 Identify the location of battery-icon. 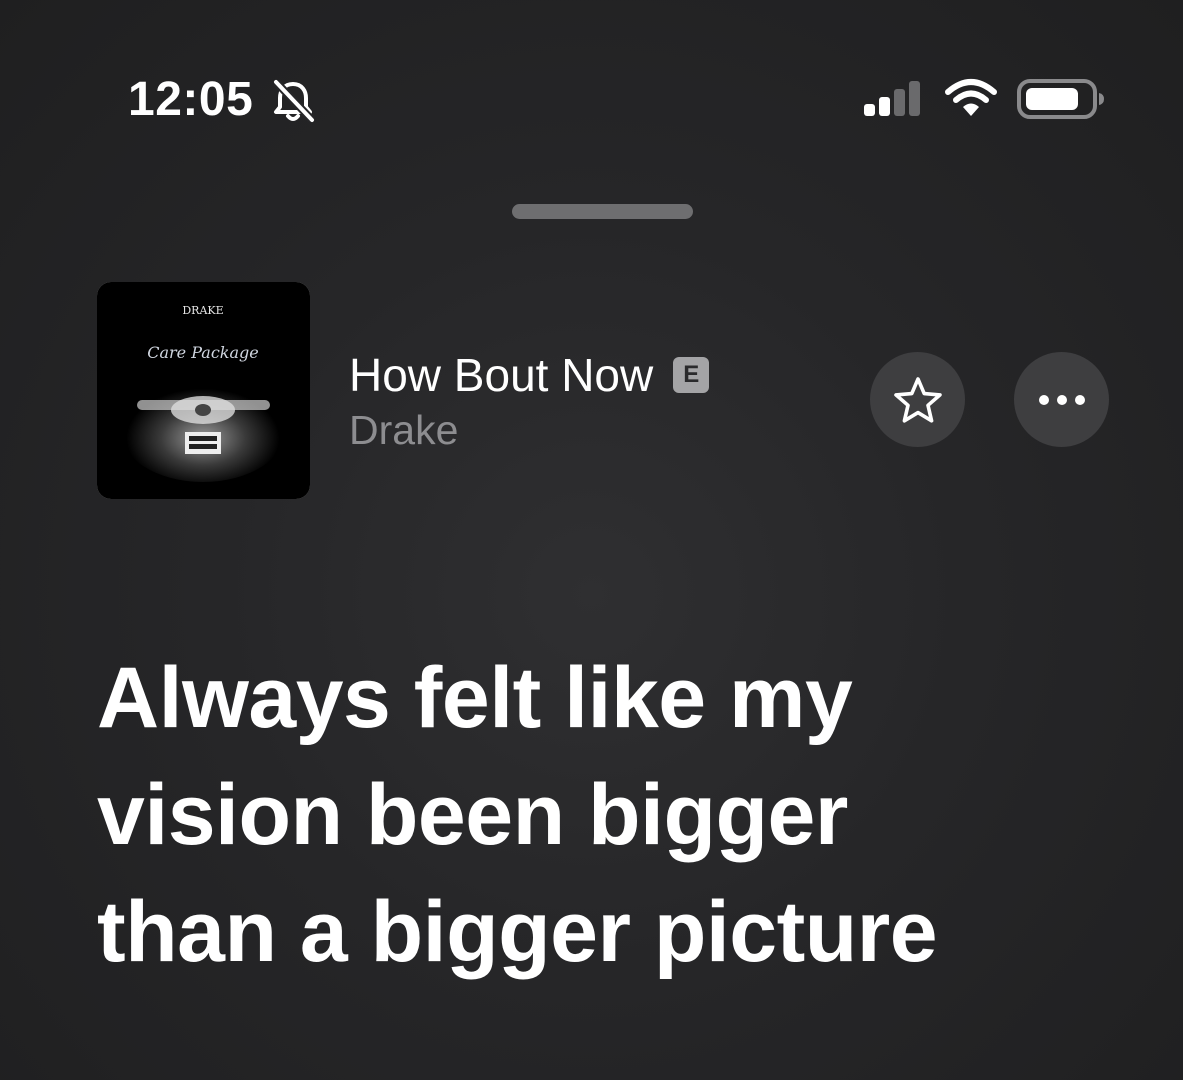
(1061, 99).